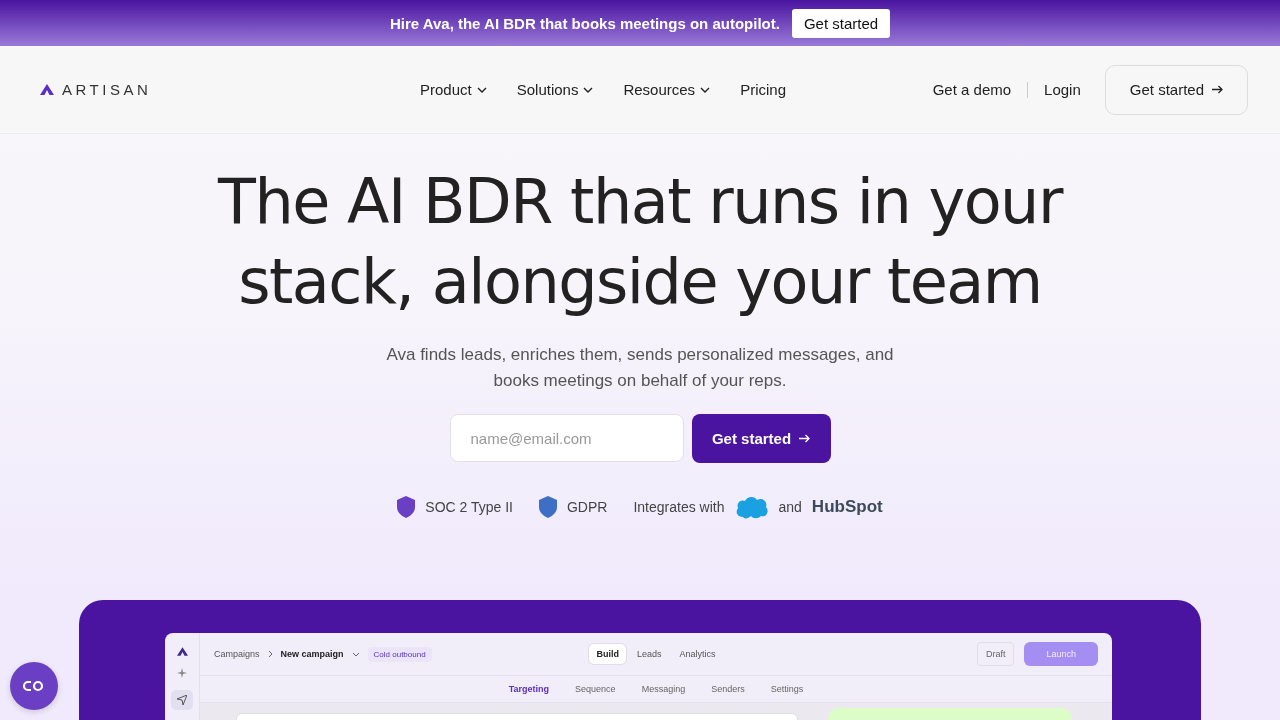 The height and width of the screenshot is (720, 1280). What do you see at coordinates (841, 23) in the screenshot?
I see `banner-get-started-button: Get started` at bounding box center [841, 23].